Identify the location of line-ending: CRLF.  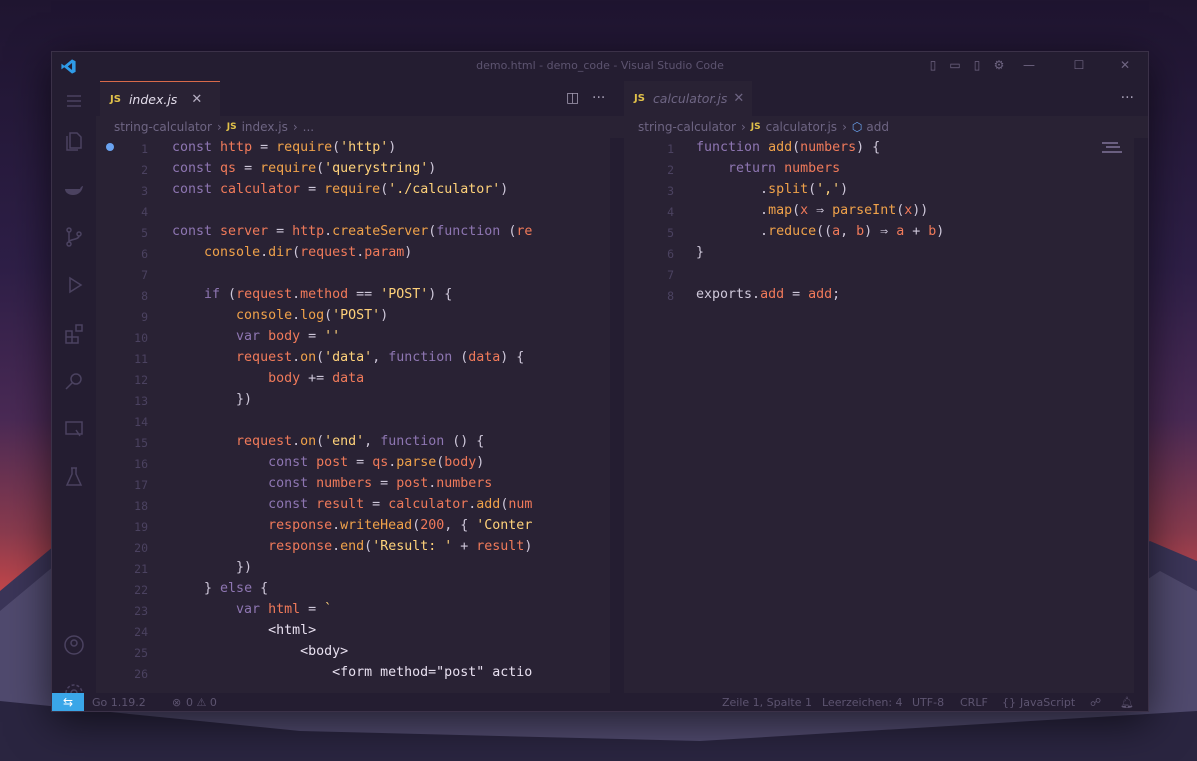
(974, 702).